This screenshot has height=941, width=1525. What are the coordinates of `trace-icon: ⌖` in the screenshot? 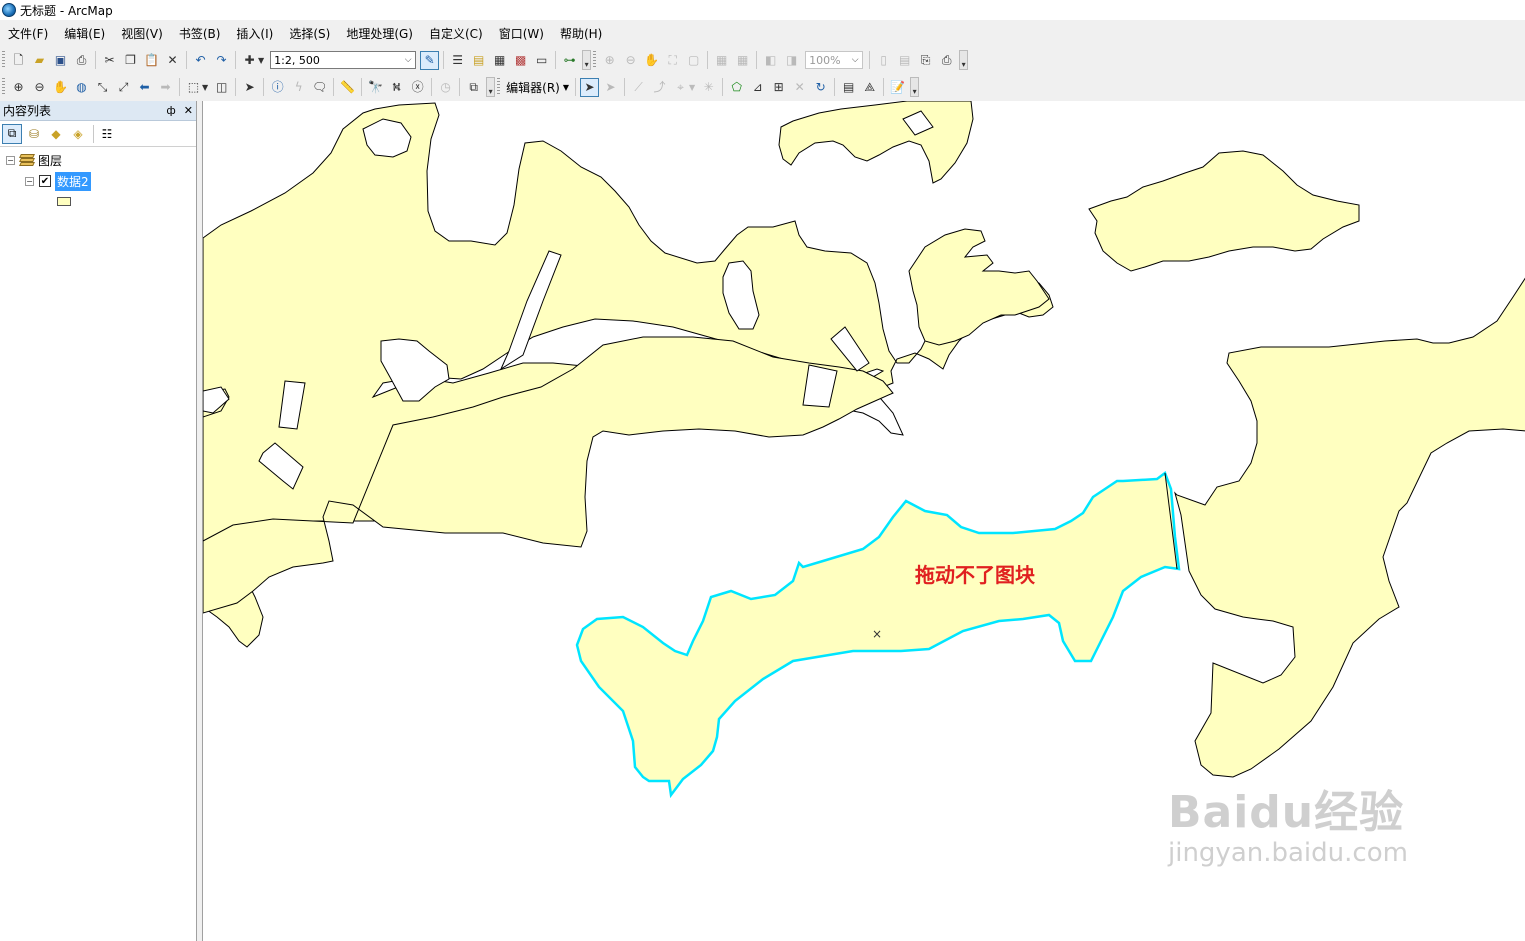 It's located at (680, 87).